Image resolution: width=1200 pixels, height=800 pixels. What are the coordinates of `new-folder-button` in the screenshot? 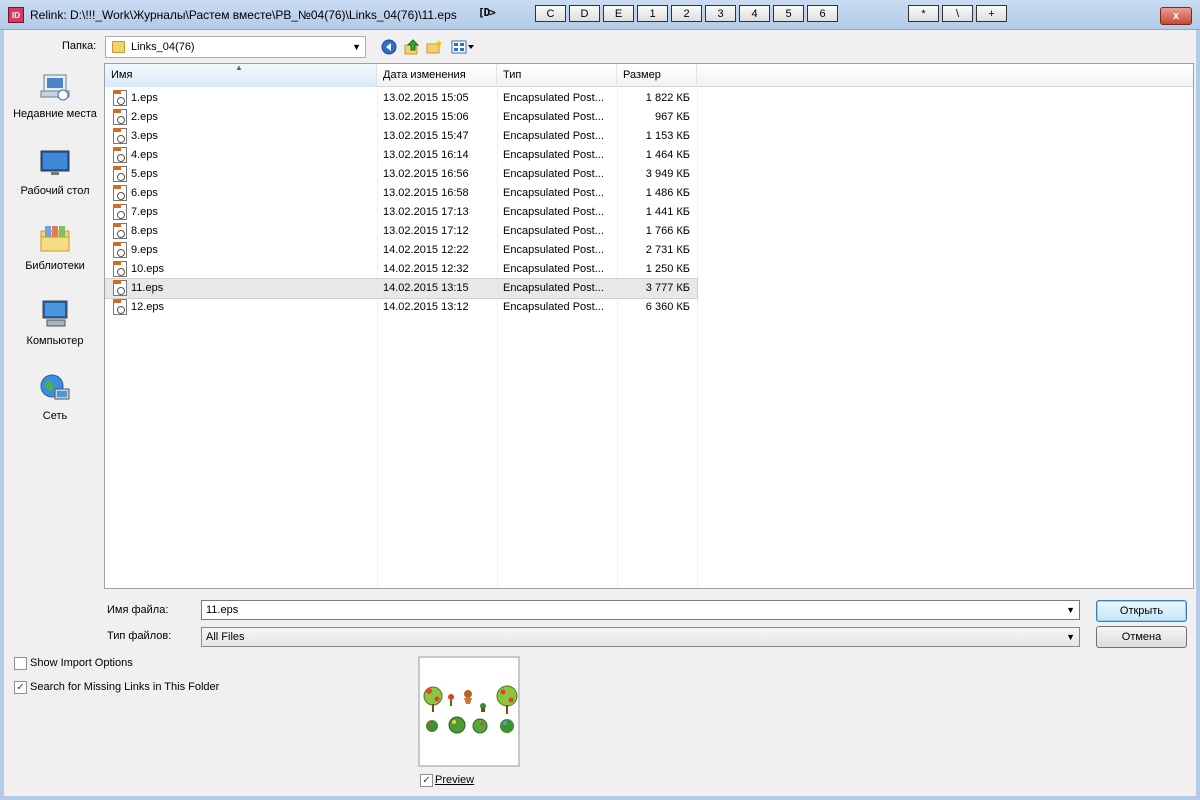 It's located at (434, 46).